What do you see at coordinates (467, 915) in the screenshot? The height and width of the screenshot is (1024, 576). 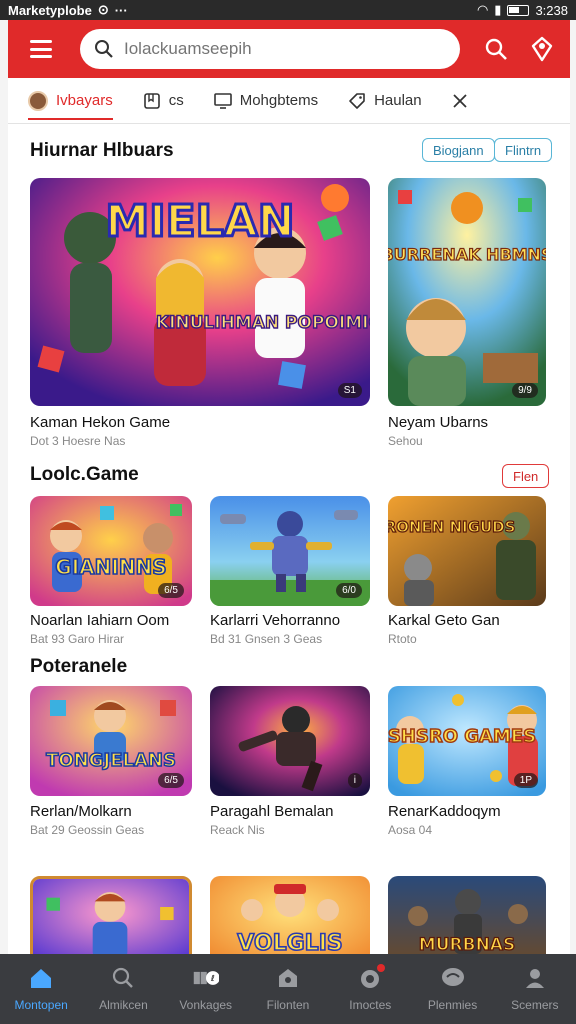 I see `game-thumbnail: MURBNAS` at bounding box center [467, 915].